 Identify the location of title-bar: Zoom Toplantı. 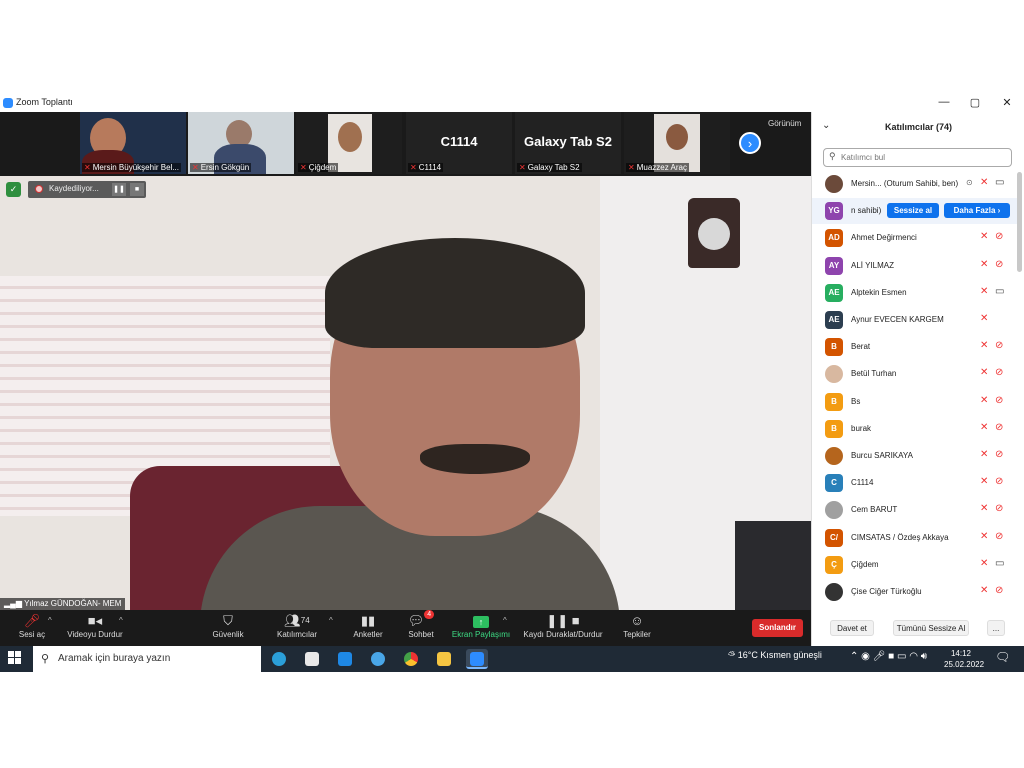
(512, 104).